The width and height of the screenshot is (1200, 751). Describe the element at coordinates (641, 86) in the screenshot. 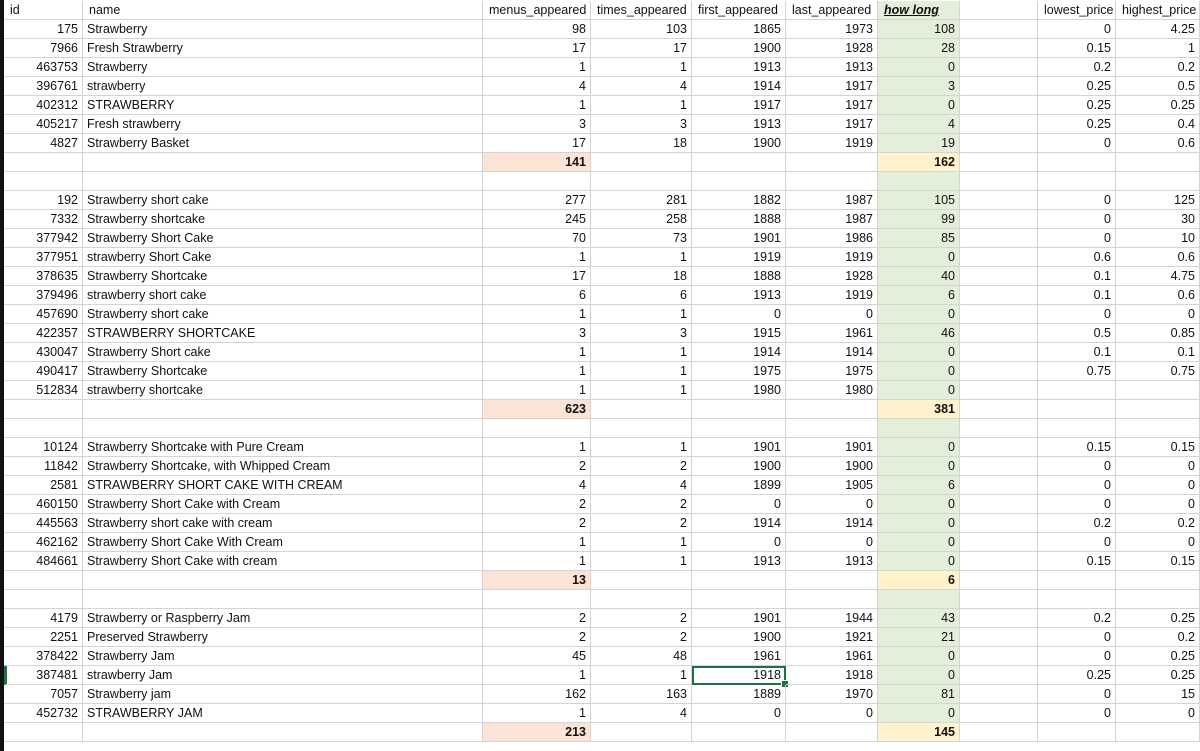

I see `cell-times-appeared: 4` at that location.